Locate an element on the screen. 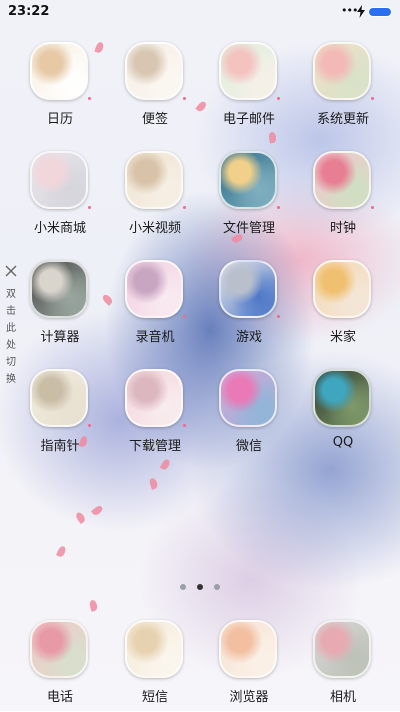  app-label: 文件管理 is located at coordinates (248, 228).